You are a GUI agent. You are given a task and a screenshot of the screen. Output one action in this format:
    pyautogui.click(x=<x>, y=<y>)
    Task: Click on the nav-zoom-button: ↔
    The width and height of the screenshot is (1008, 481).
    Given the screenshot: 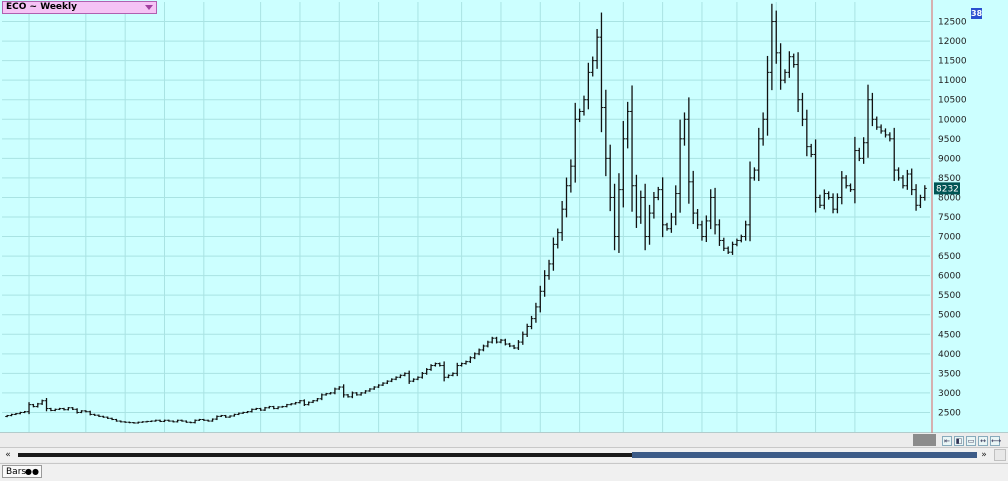 What is the action you would take?
    pyautogui.click(x=983, y=441)
    